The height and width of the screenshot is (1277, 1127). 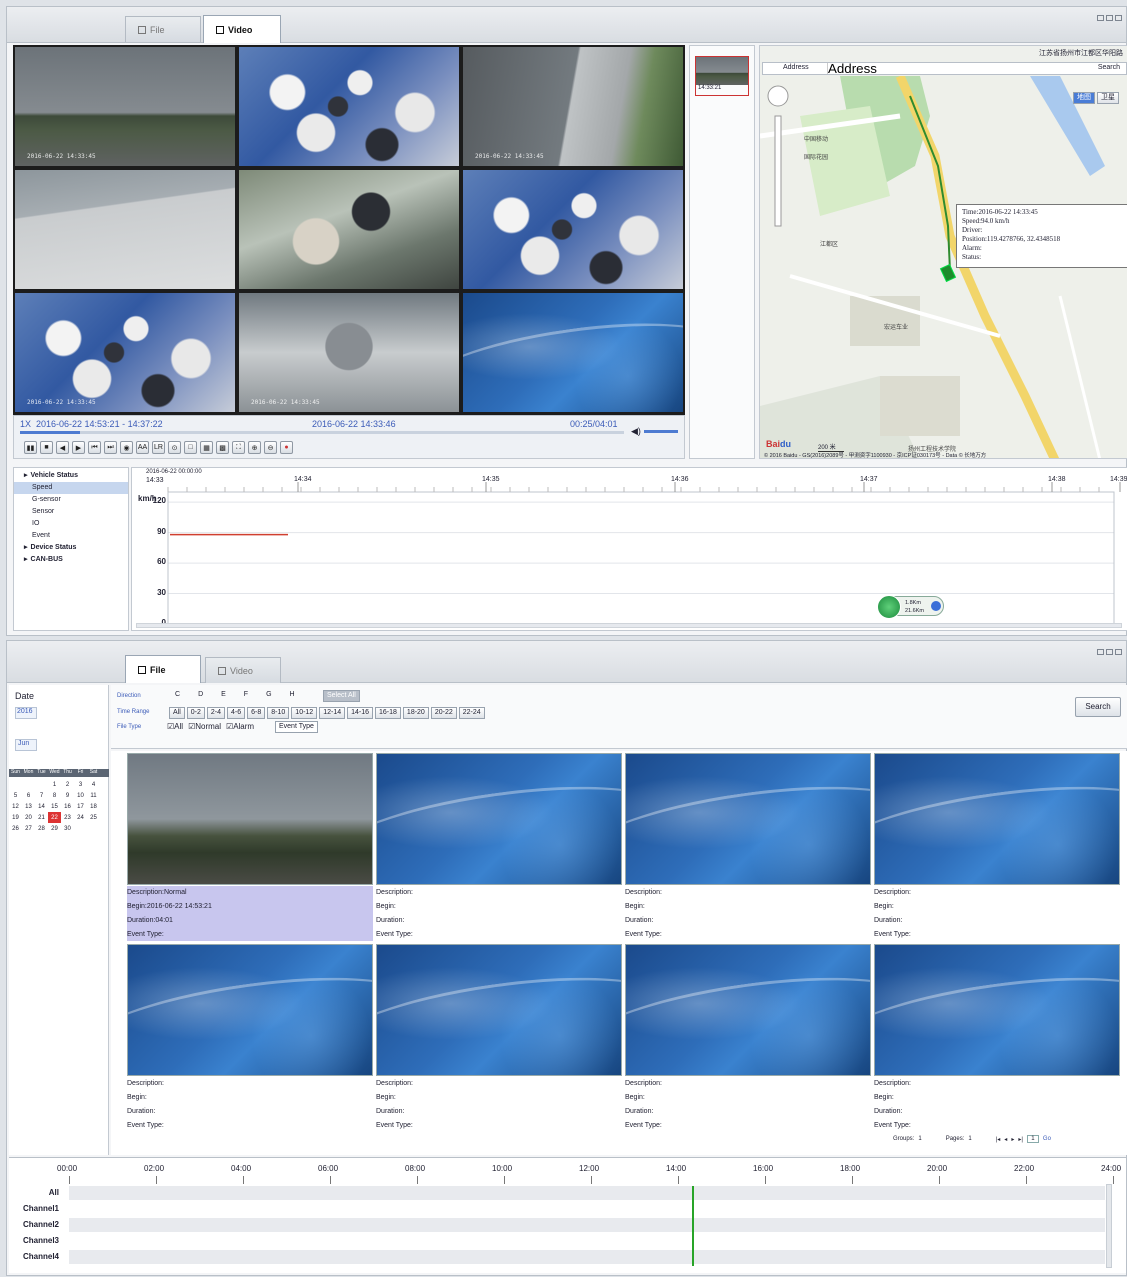 I want to click on calendar-day: 26, so click(x=15, y=828).